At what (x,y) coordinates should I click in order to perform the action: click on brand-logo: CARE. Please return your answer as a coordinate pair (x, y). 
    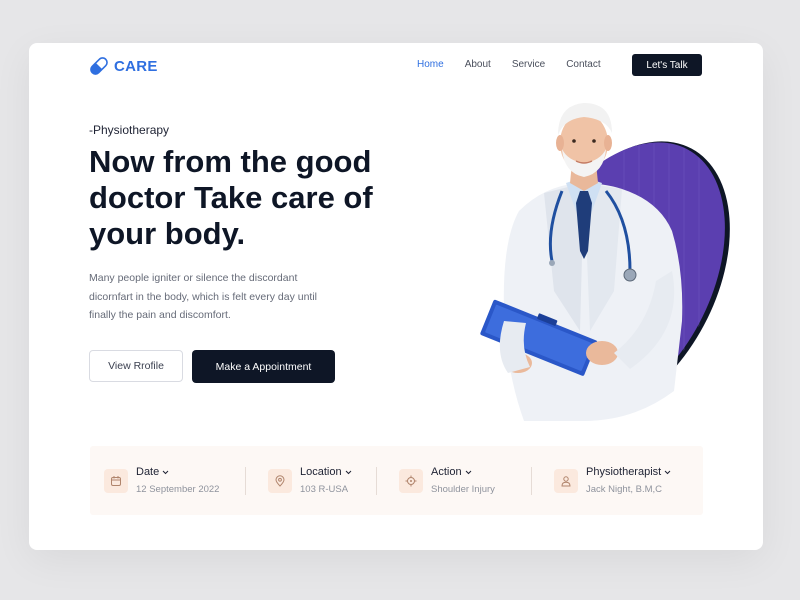
    Looking at the image, I should click on (124, 66).